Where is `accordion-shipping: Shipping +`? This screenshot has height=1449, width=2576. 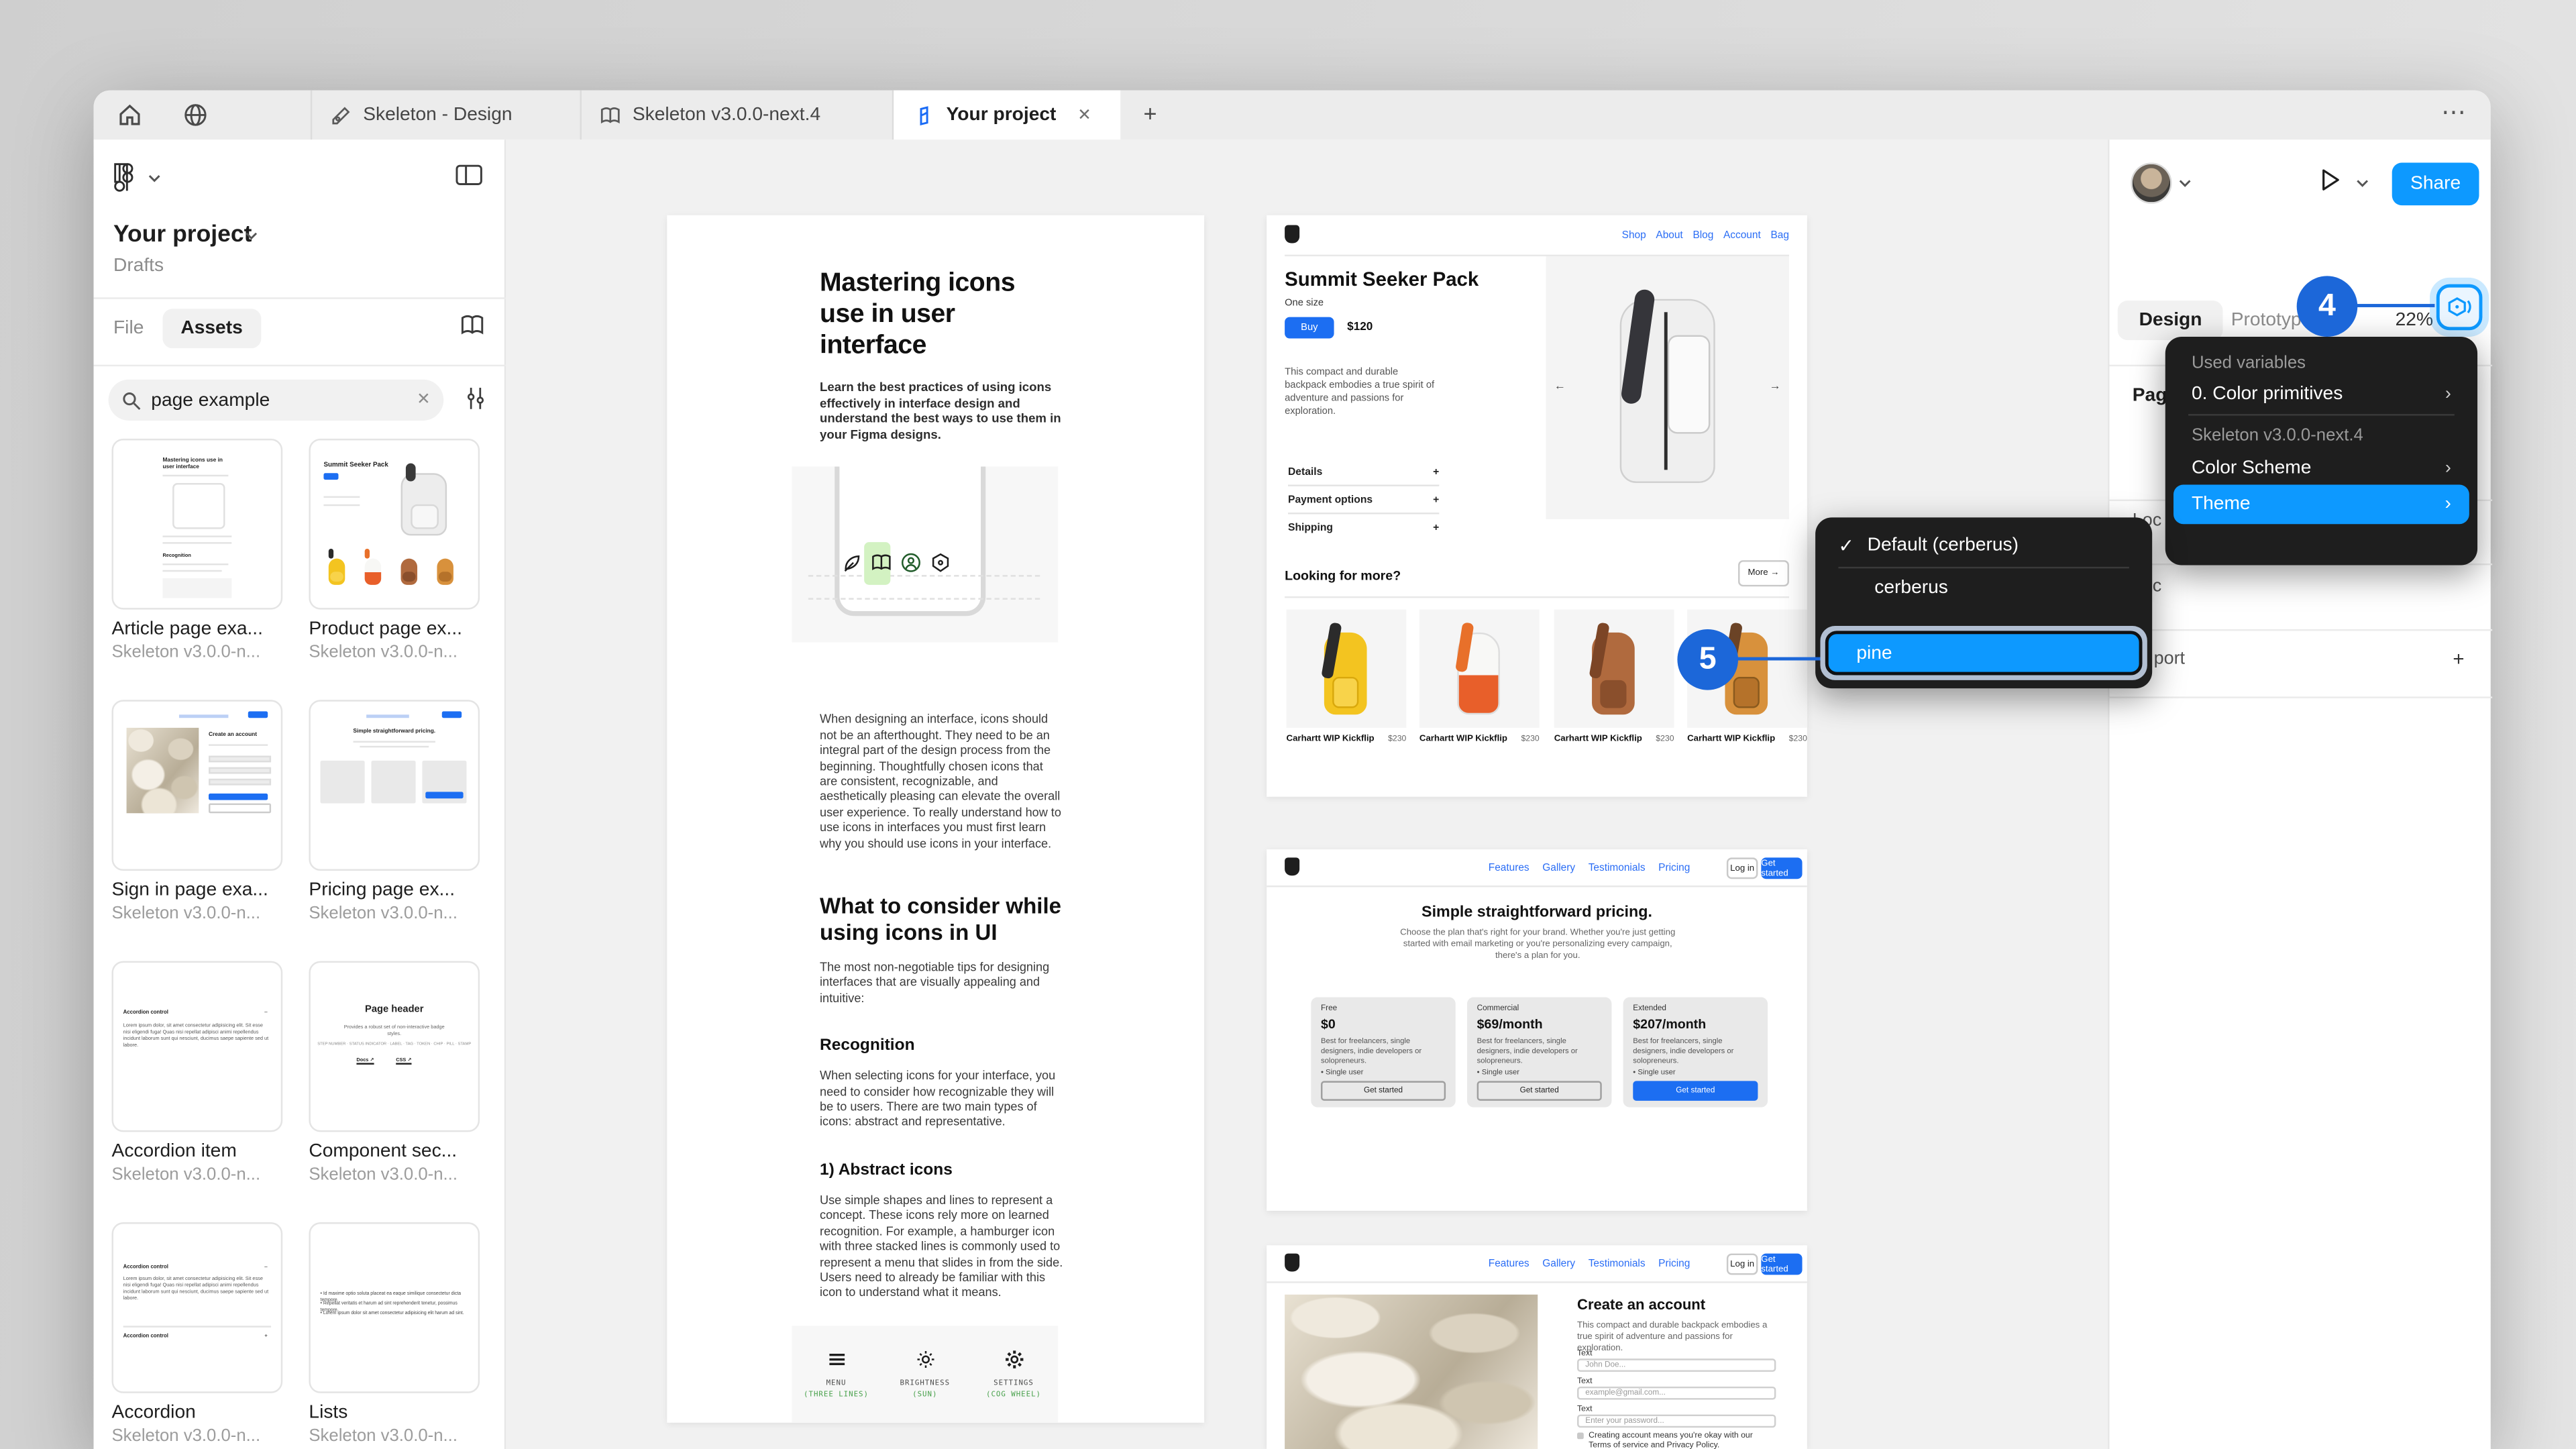
accordion-shipping: Shipping + is located at coordinates (1363, 528).